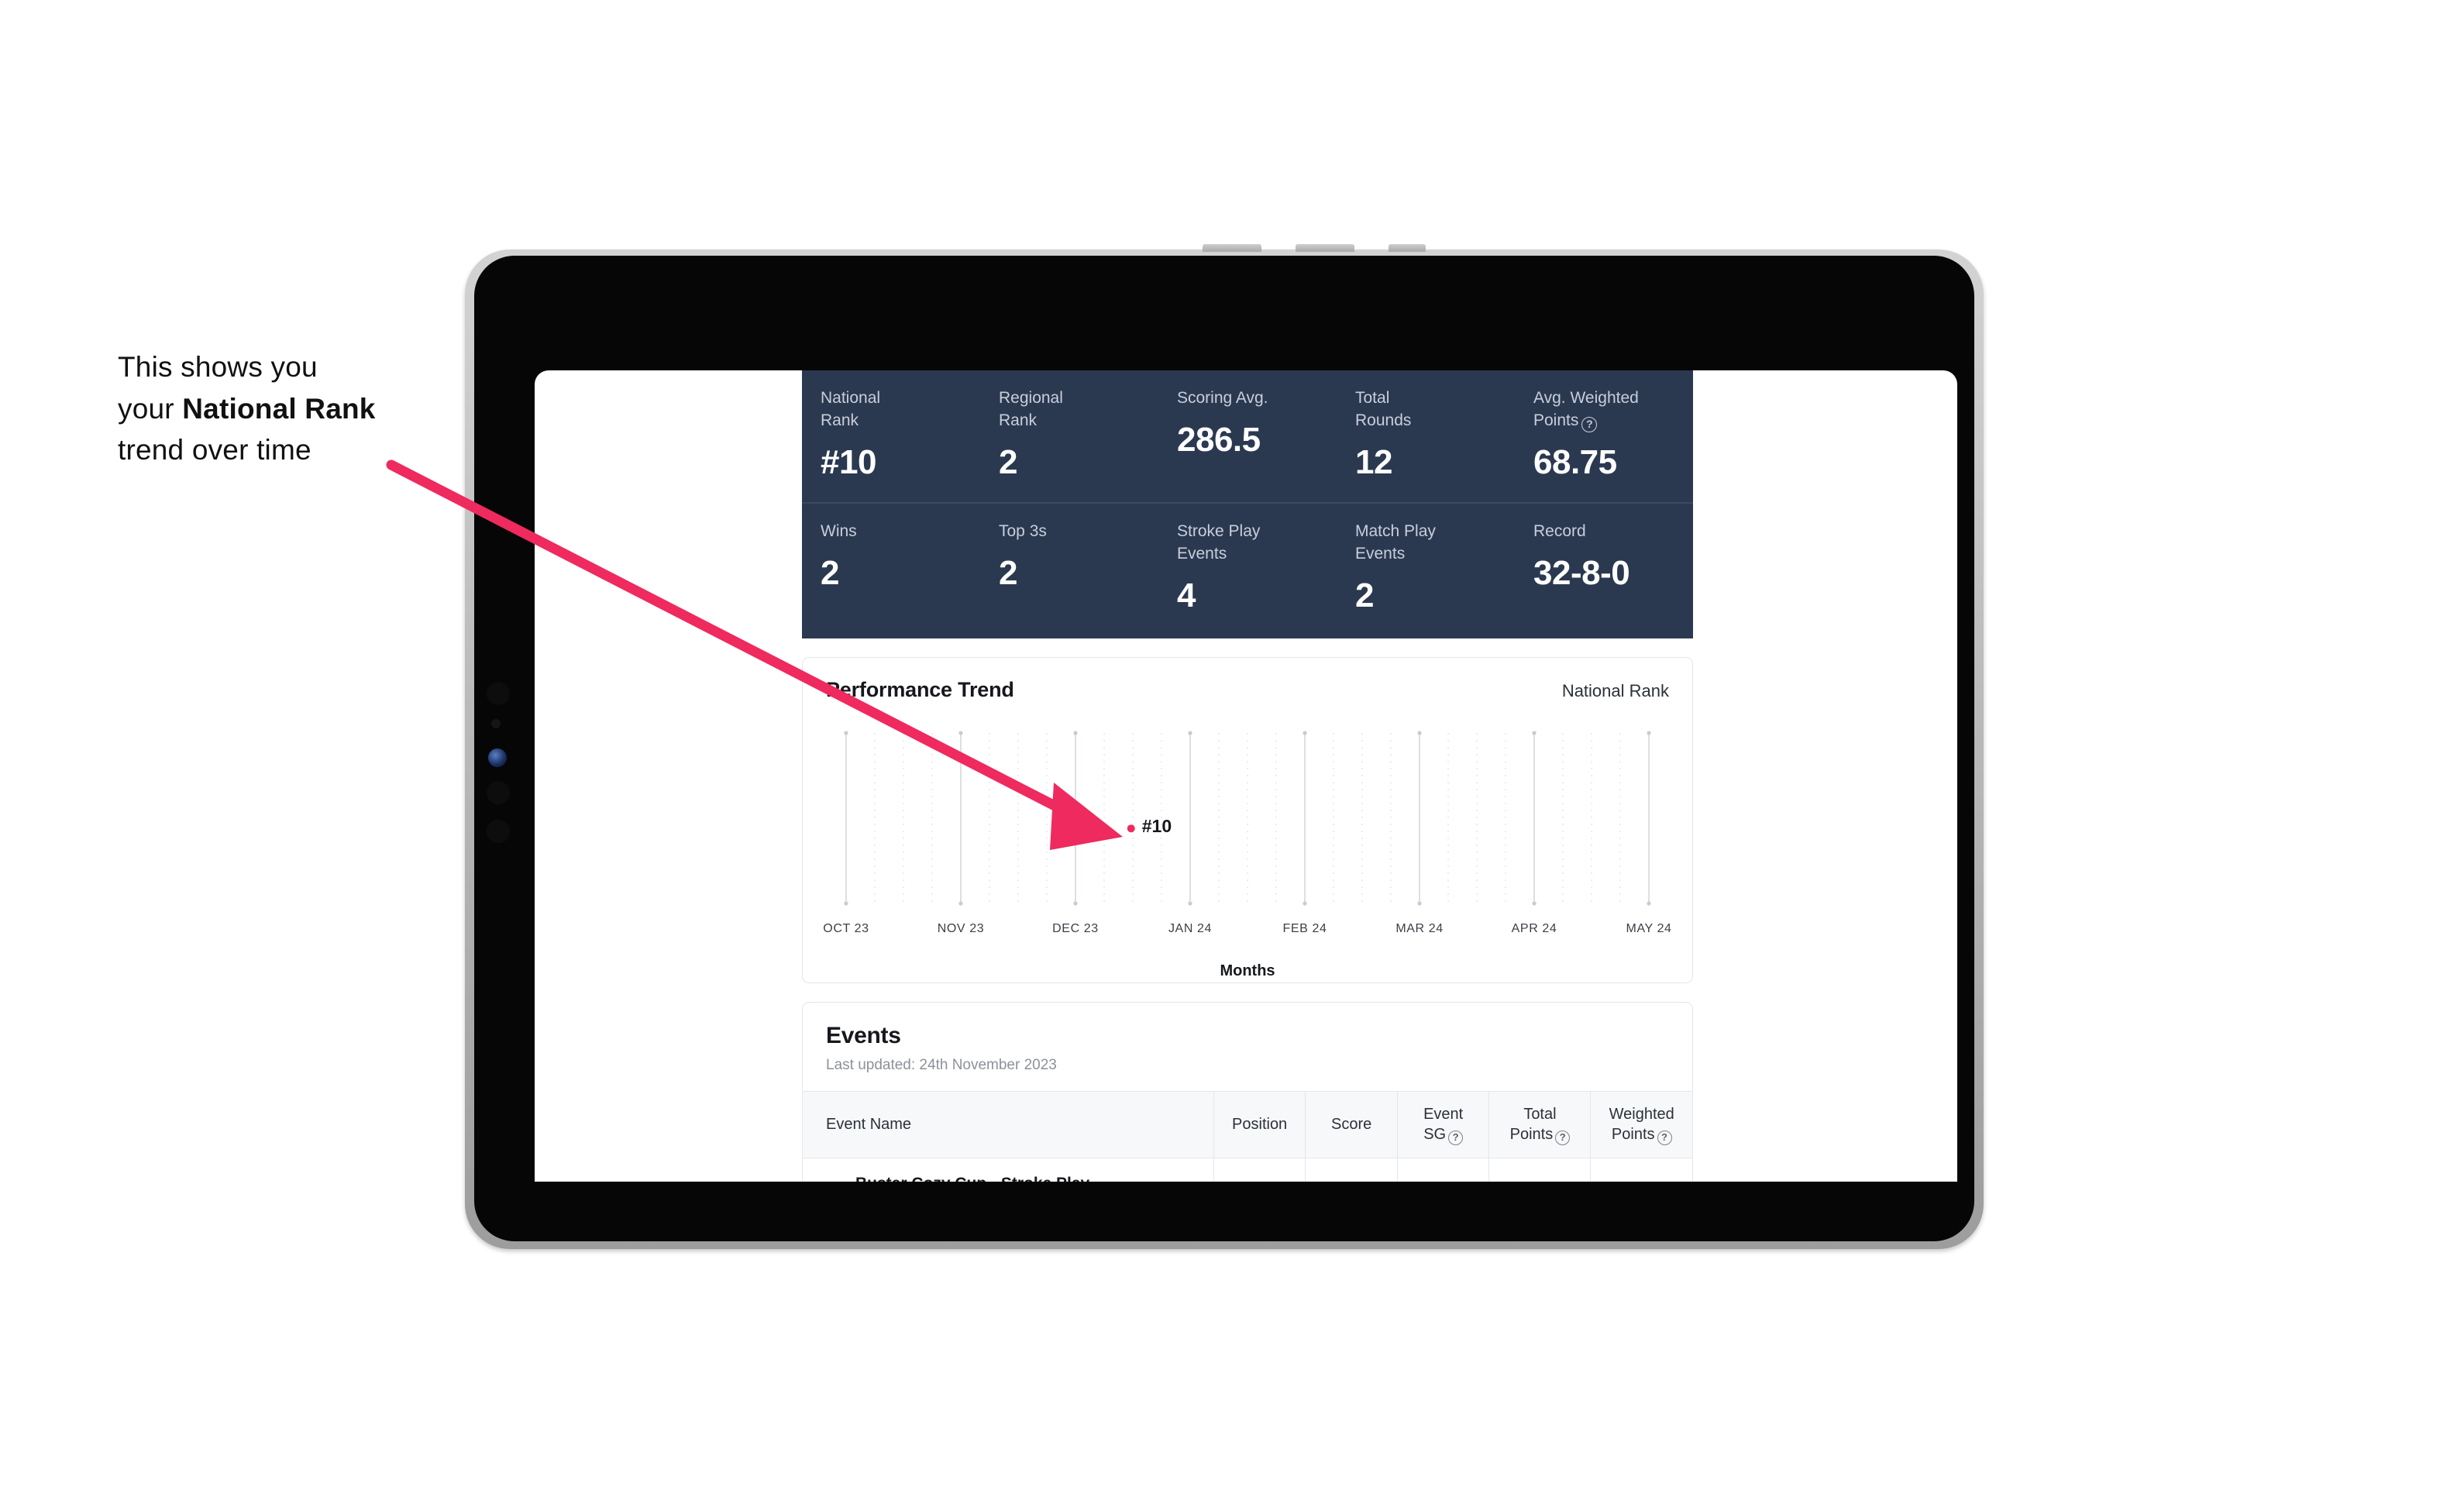  What do you see at coordinates (1008, 1124) in the screenshot?
I see `column-header-event-name: Event Name` at bounding box center [1008, 1124].